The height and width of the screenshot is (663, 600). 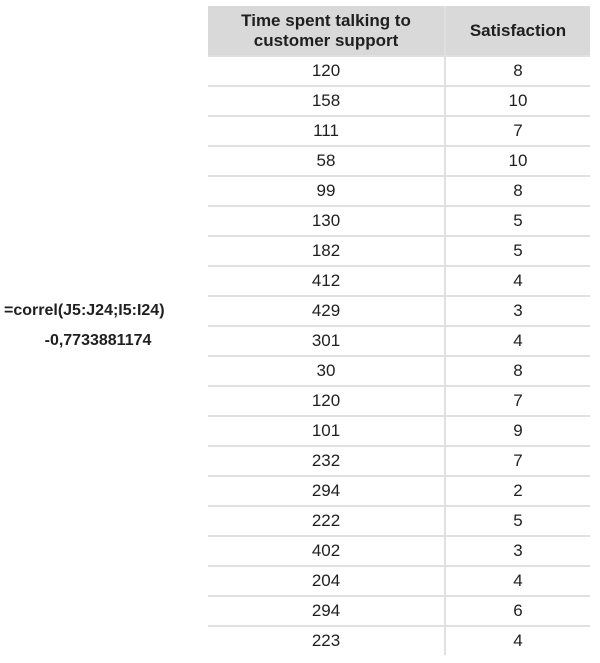 What do you see at coordinates (327, 461) in the screenshot?
I see `time-spent-cell: 232` at bounding box center [327, 461].